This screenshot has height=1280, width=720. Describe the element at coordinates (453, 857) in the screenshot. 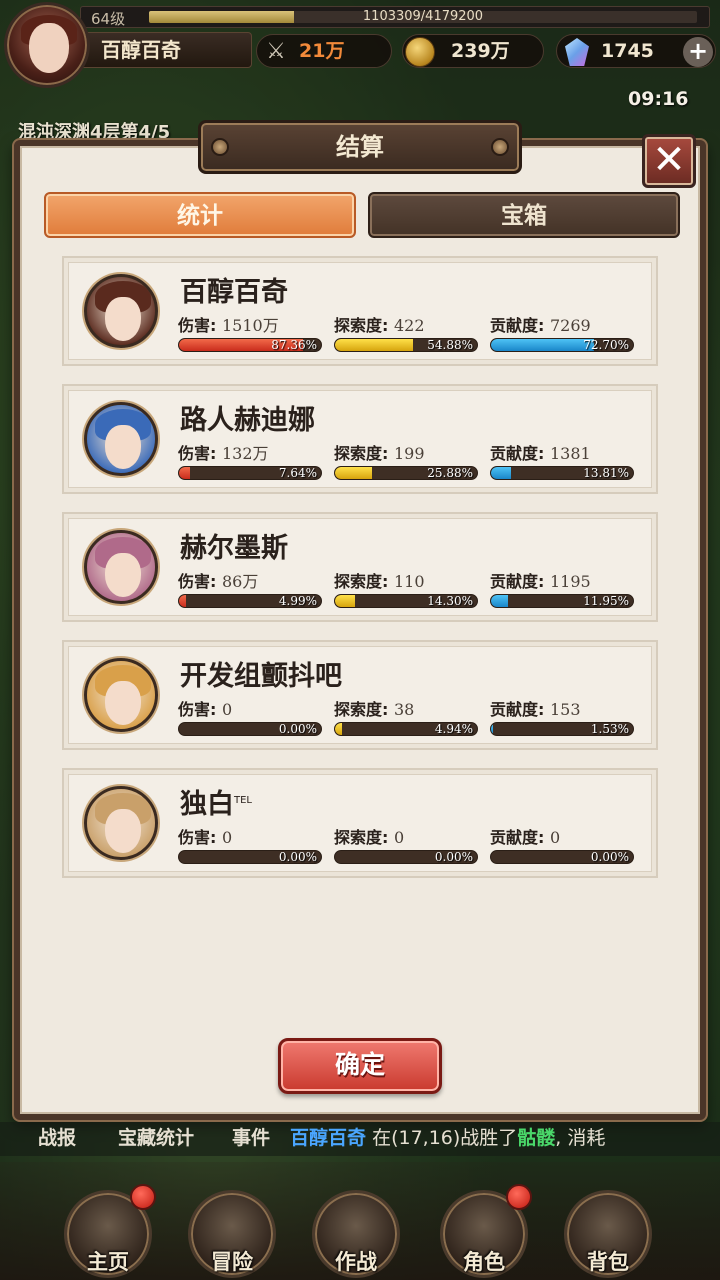

I see `explore-stat-percent: 0.00%` at that location.